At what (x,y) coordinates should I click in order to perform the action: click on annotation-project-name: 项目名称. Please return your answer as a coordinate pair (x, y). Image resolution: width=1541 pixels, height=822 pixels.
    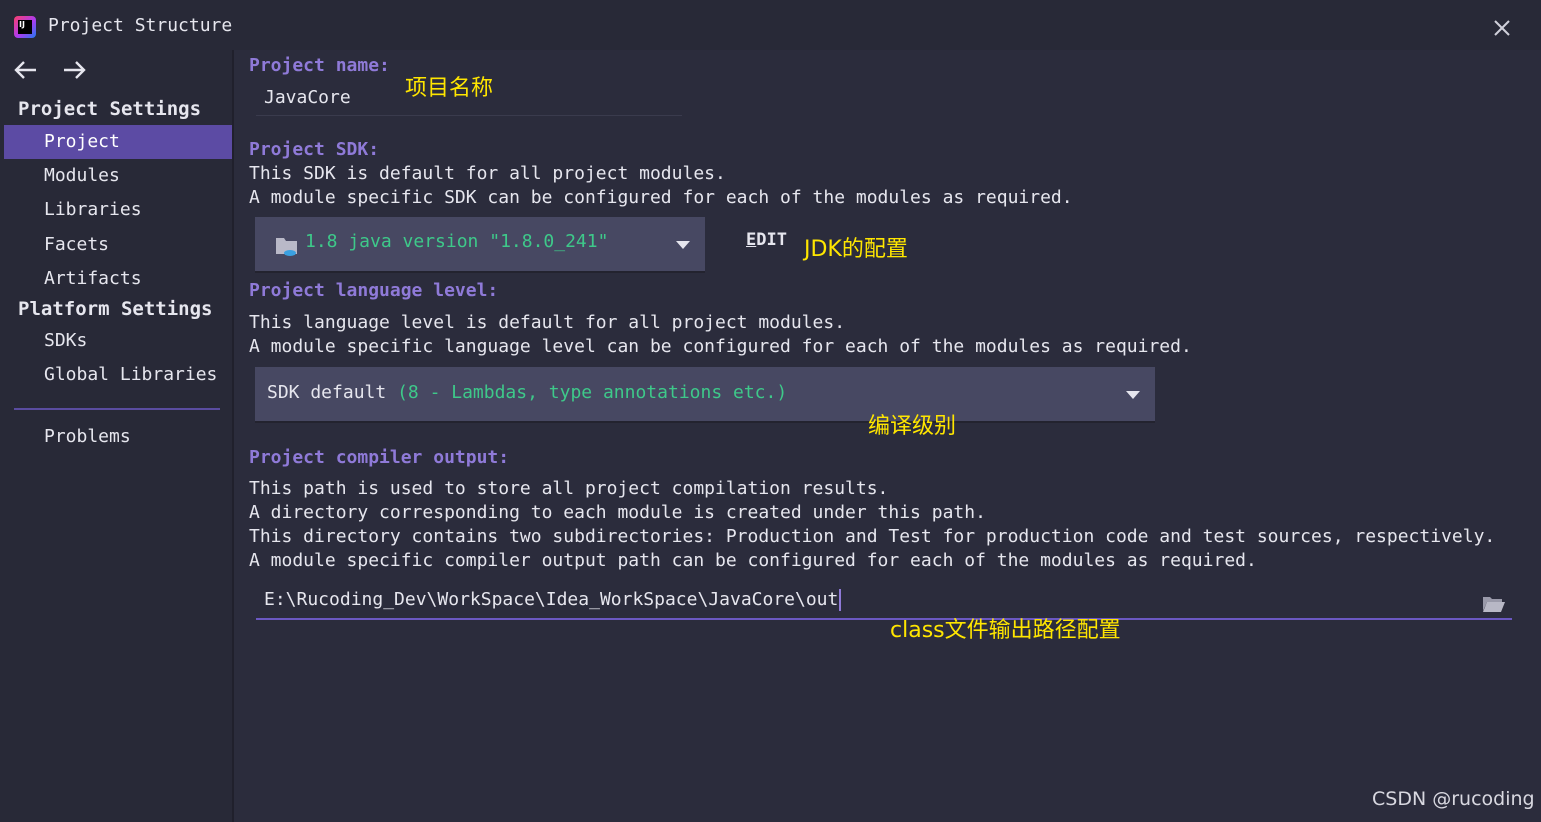
    Looking at the image, I should click on (449, 88).